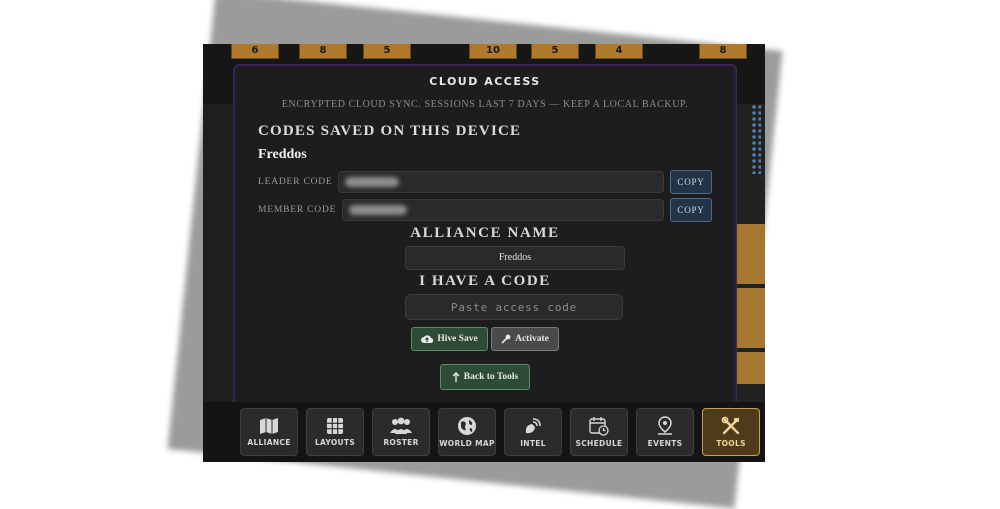  What do you see at coordinates (390, 131) in the screenshot?
I see `codes-section-heading: CODES SAVED ON THIS DEVICE` at bounding box center [390, 131].